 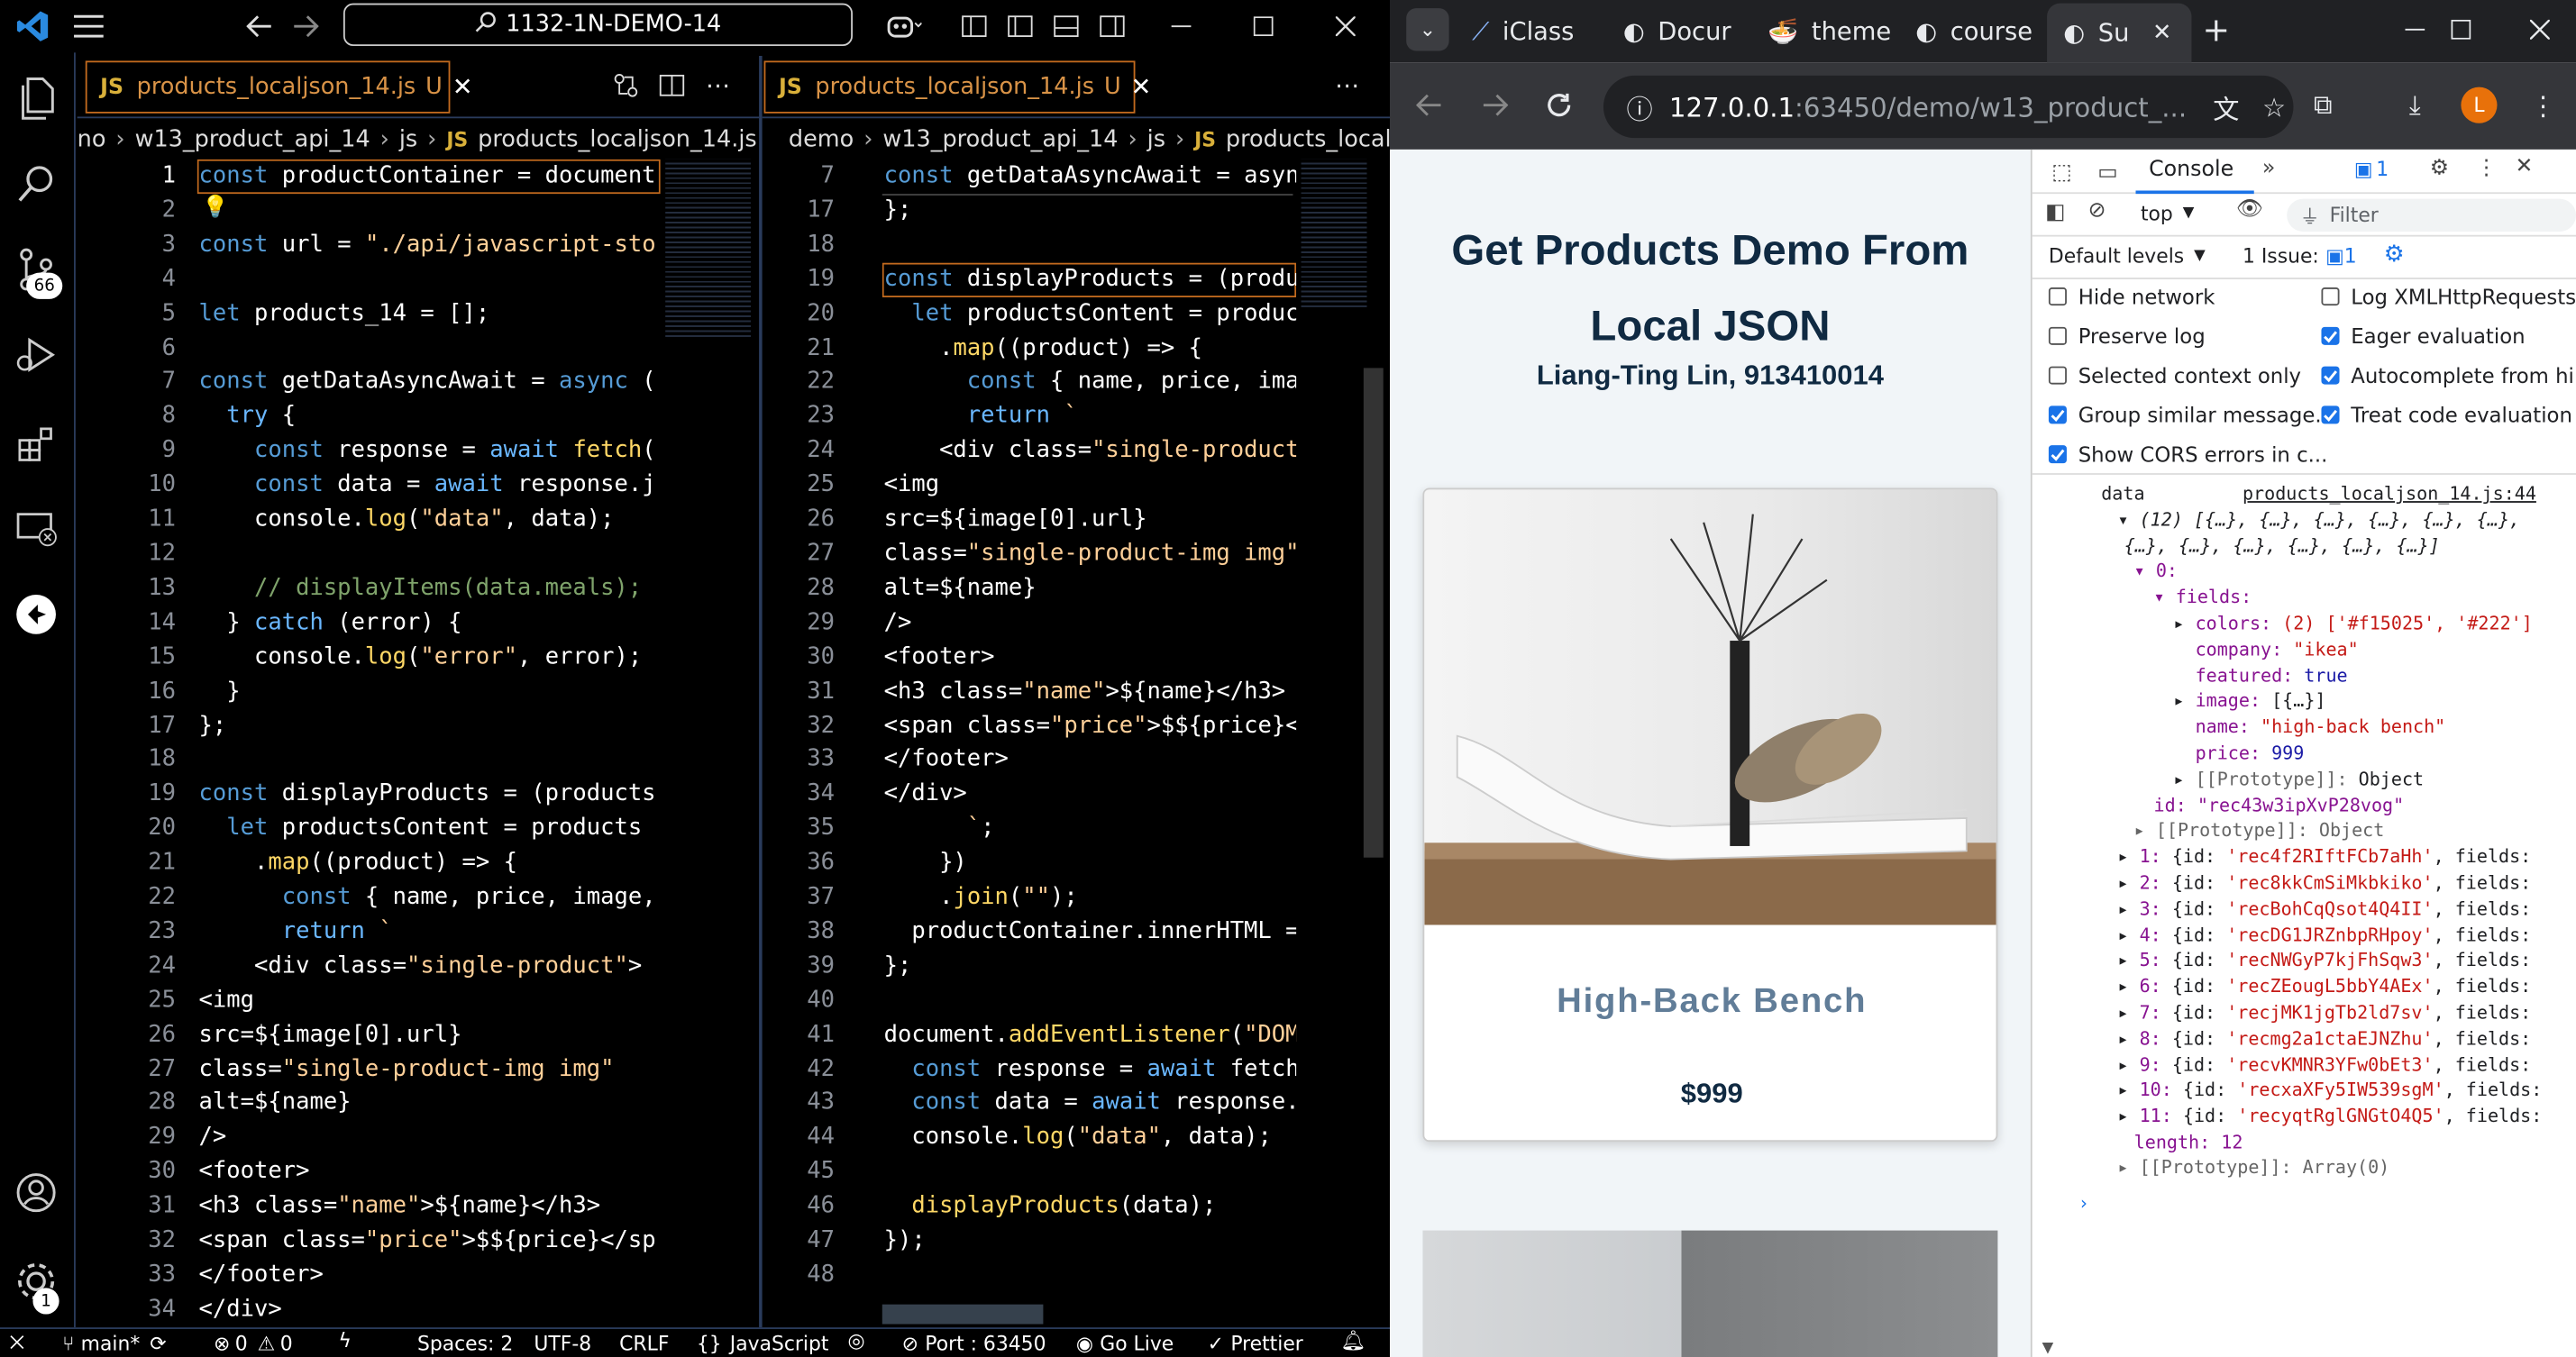 I want to click on back-arrow-icon, so click(x=259, y=26).